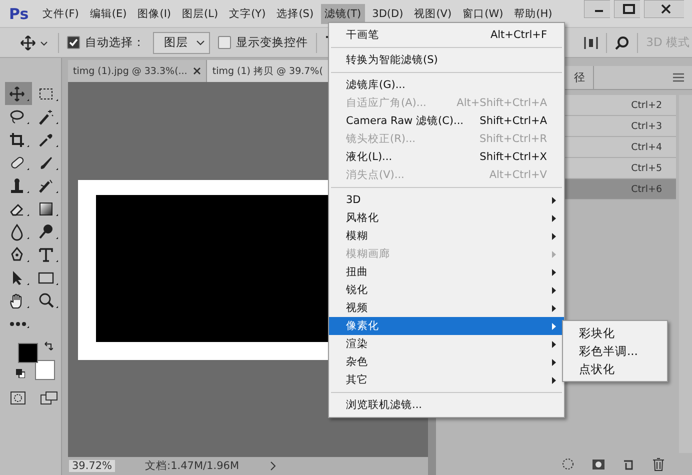  Describe the element at coordinates (19, 13) in the screenshot. I see `app-logo: Ps` at that location.